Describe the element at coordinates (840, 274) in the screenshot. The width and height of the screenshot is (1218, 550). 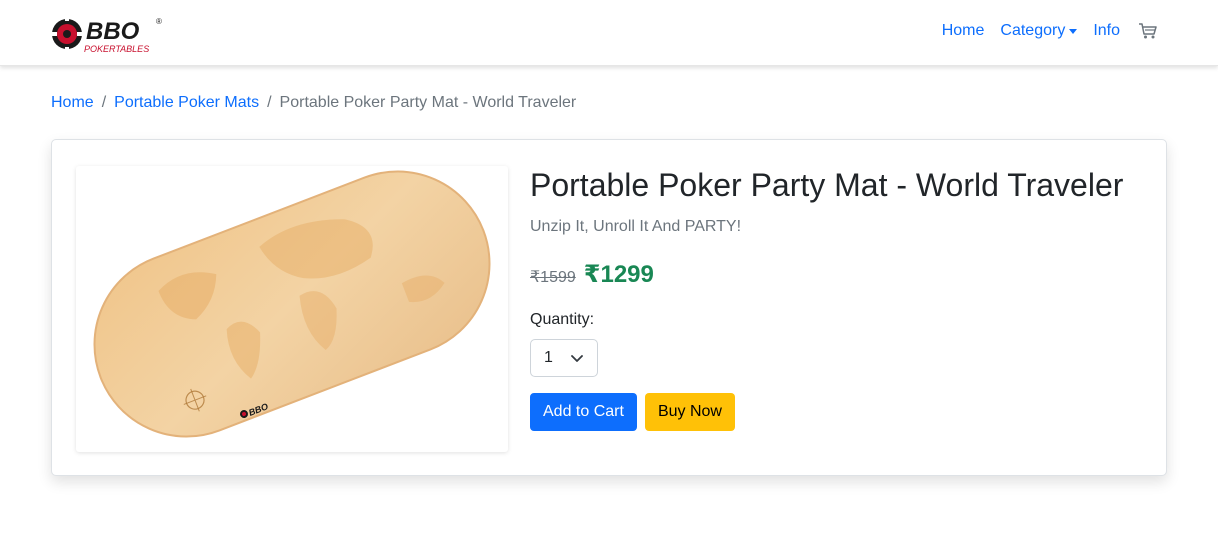
I see `price-row: ₹1599 ₹1299` at that location.